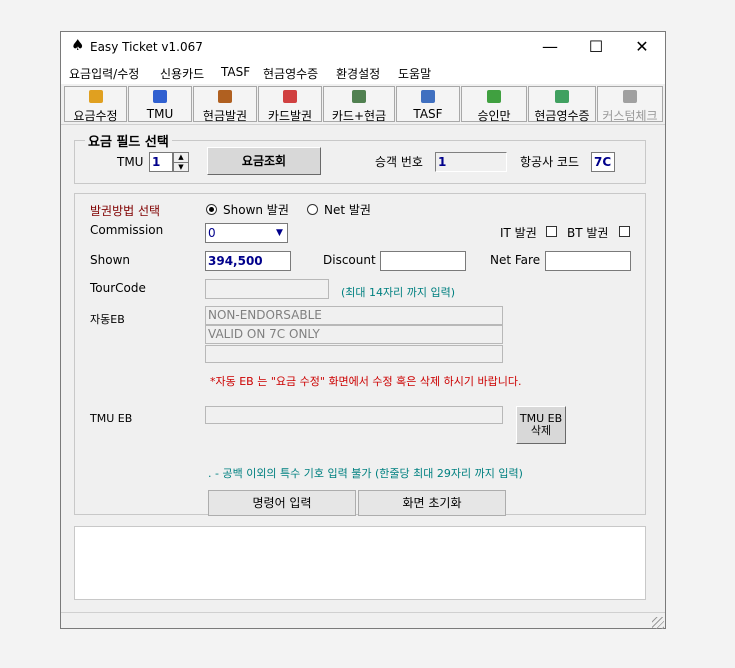 This screenshot has height=668, width=735. Describe the element at coordinates (363, 47) in the screenshot. I see `title-bar: ♠ Easy Ticket v1.067 — ☐ ✕` at that location.